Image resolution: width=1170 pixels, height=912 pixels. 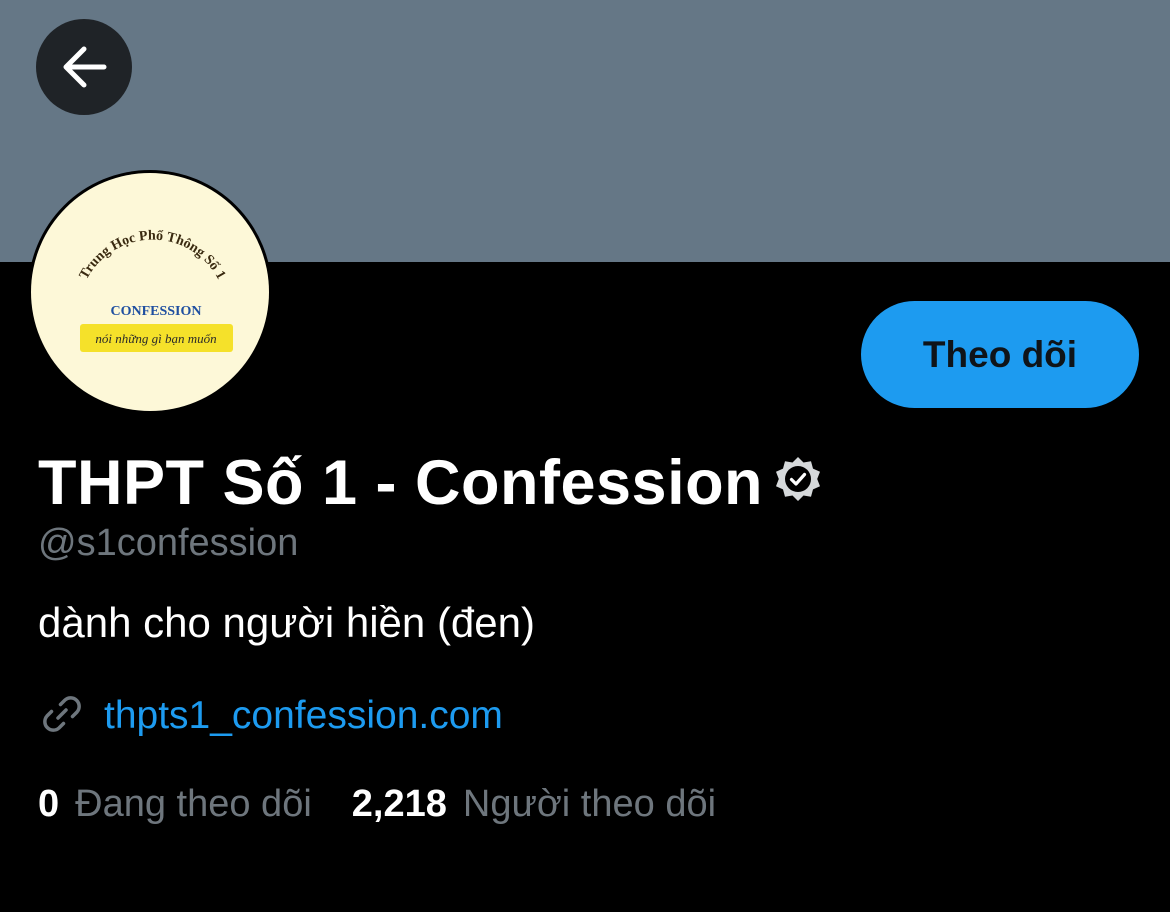 What do you see at coordinates (303, 716) in the screenshot?
I see `website-link: thpts1_confession.com` at bounding box center [303, 716].